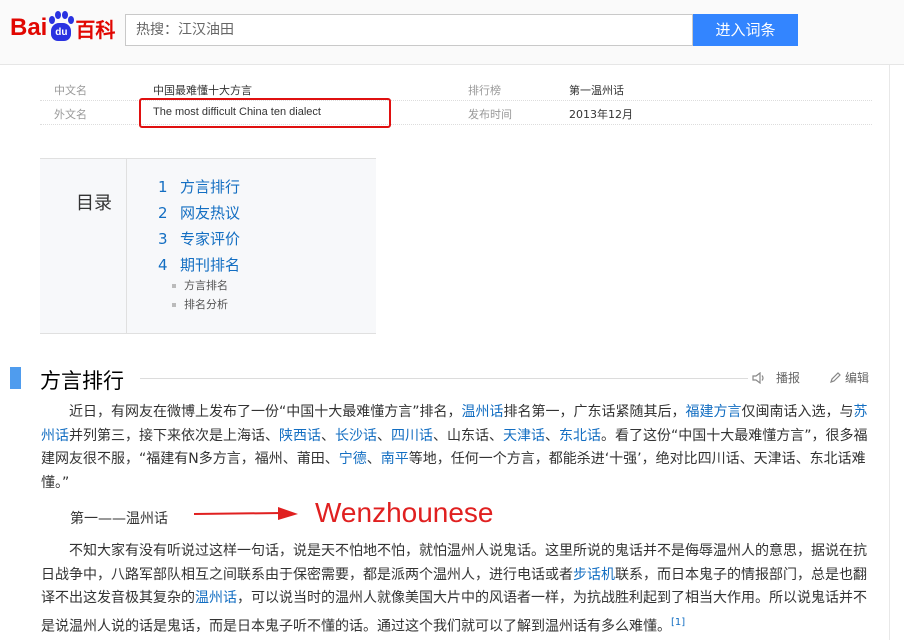 The height and width of the screenshot is (640, 904). I want to click on toc-subitem: 排名分析, so click(200, 304).